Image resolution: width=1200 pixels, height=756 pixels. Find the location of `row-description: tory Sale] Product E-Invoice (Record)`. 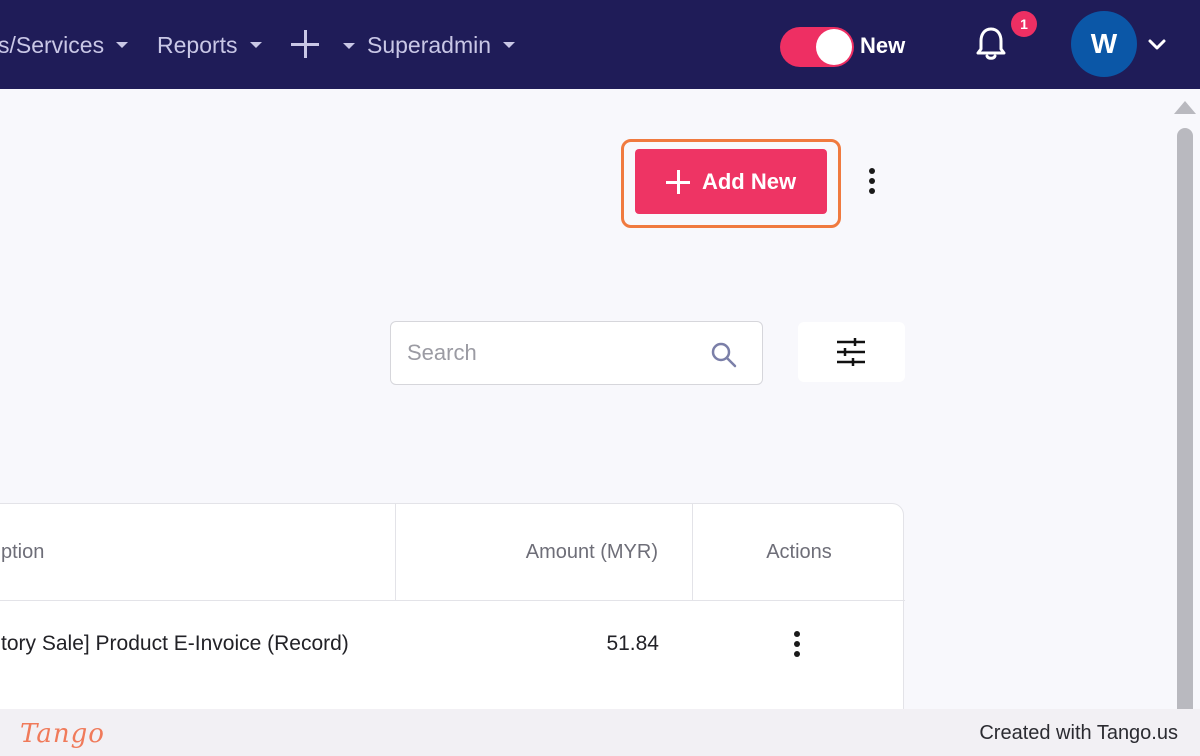

row-description: tory Sale] Product E-Invoice (Record) is located at coordinates (175, 643).